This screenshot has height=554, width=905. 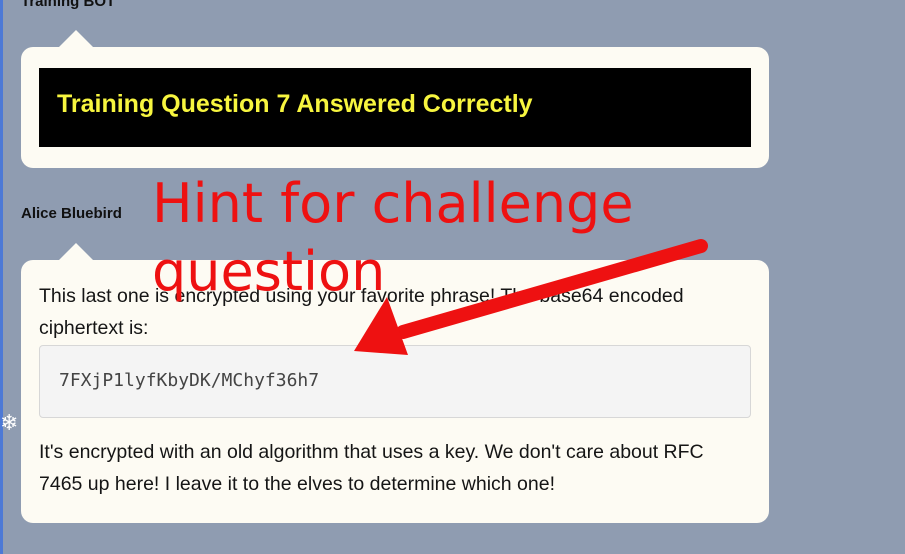 I want to click on annotation-arrow-icon, so click(x=531, y=297).